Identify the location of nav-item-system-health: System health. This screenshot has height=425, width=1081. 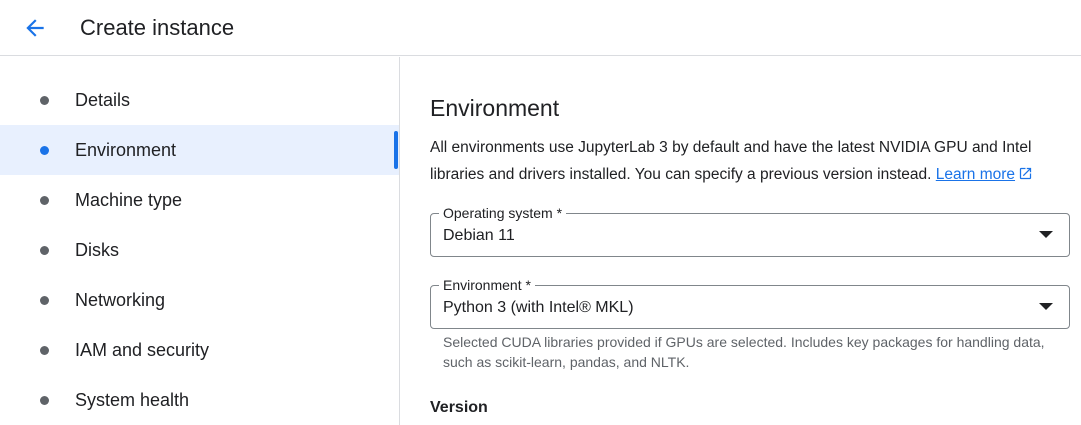
(199, 400).